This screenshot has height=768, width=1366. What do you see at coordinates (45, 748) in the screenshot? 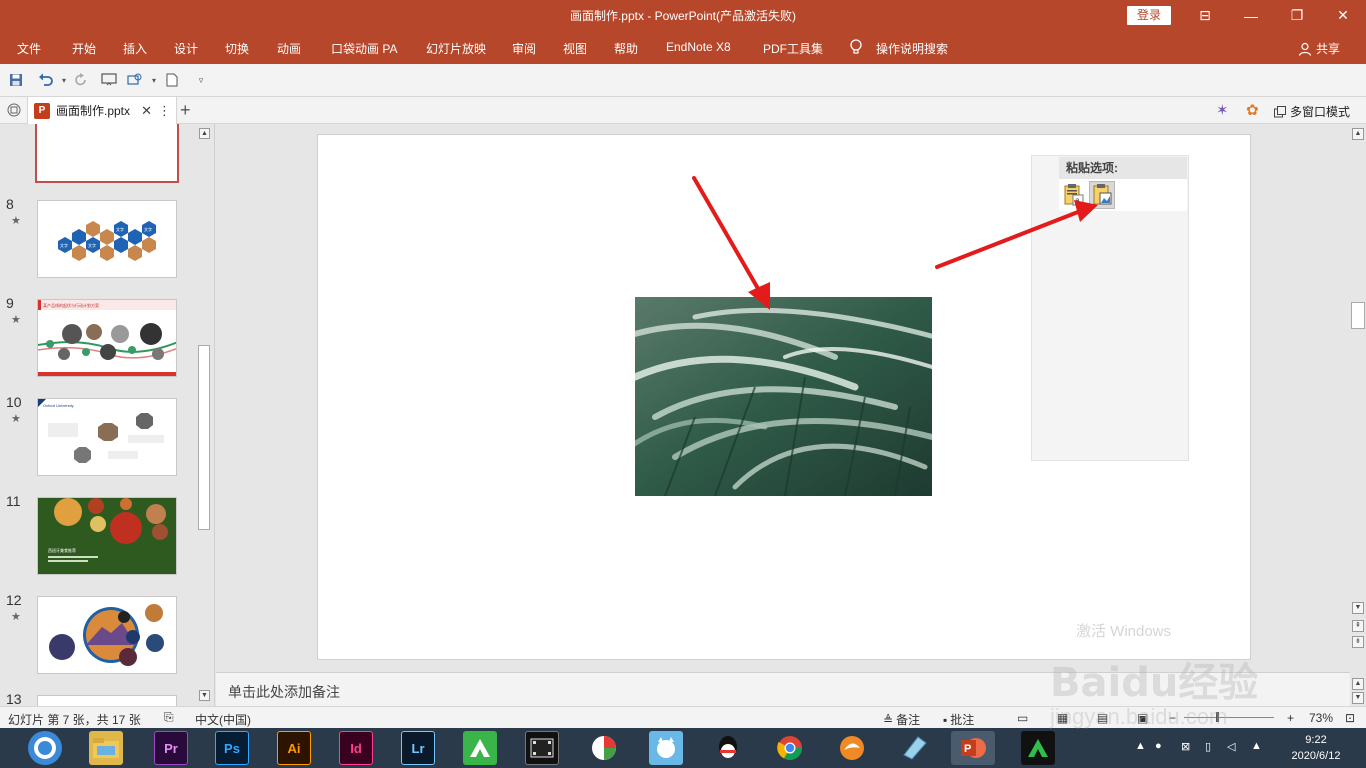
I see `start-search-icon` at bounding box center [45, 748].